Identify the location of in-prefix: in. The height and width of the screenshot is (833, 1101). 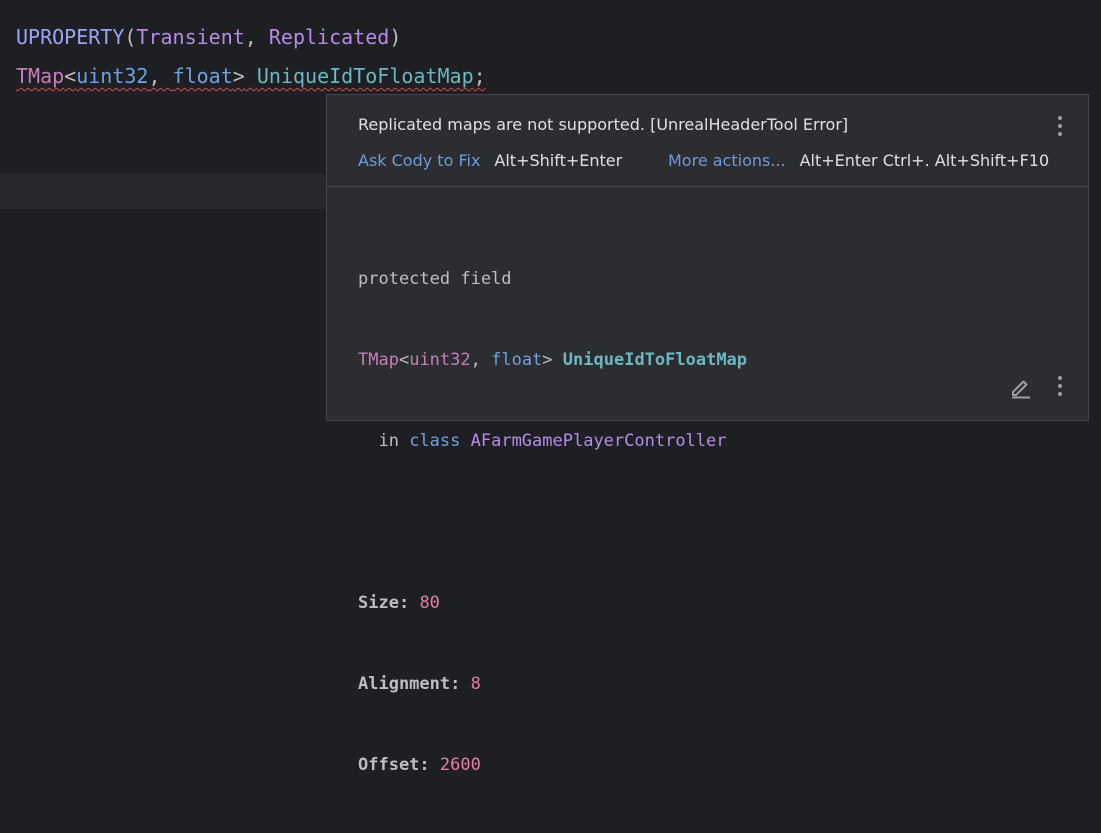
(384, 441).